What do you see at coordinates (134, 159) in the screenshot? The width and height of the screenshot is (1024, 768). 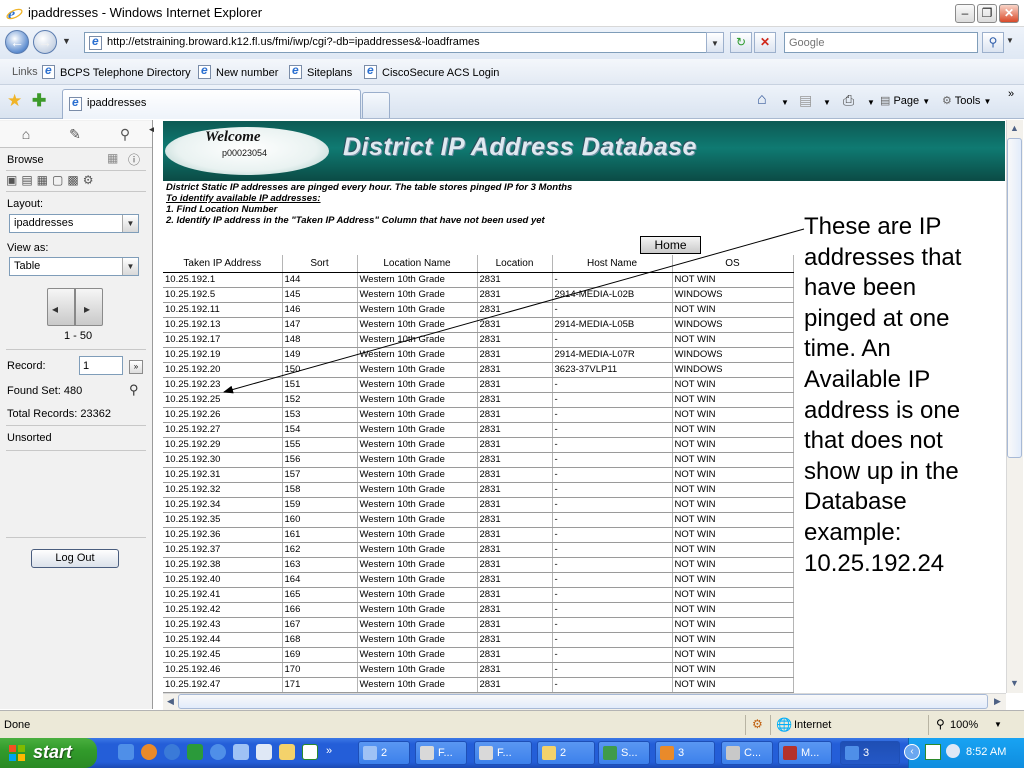 I see `help-icon: ⓘ` at bounding box center [134, 159].